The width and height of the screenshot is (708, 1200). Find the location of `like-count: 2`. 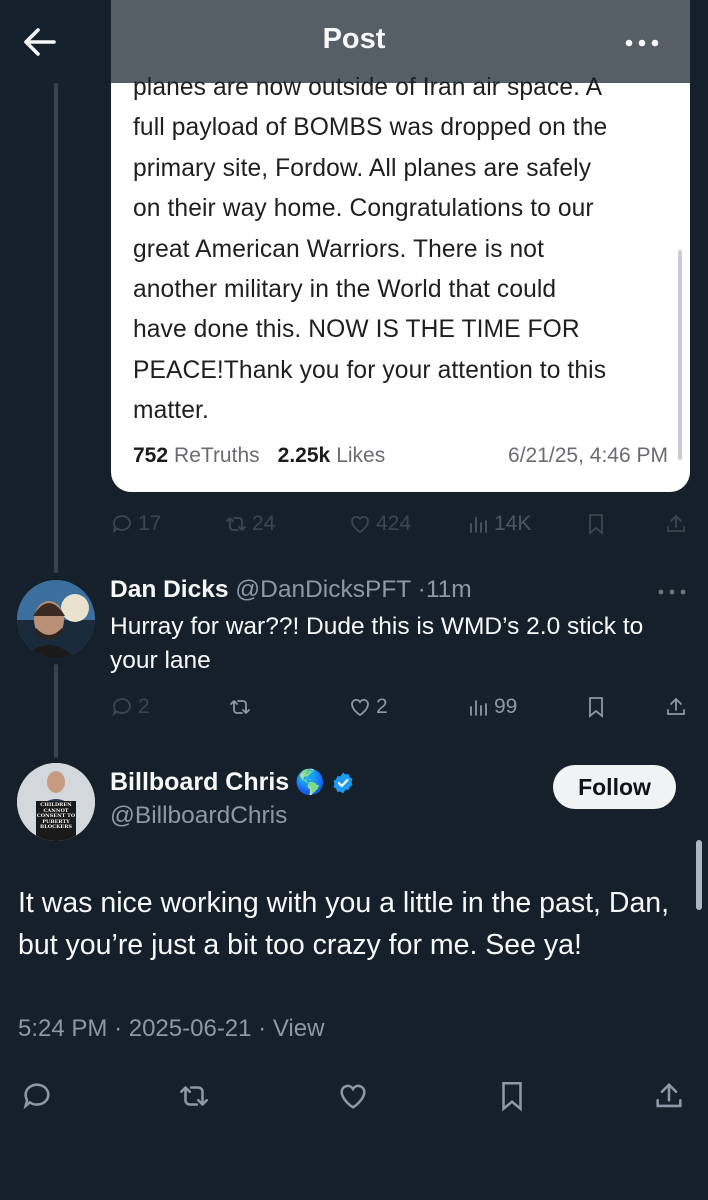

like-count: 2 is located at coordinates (382, 706).